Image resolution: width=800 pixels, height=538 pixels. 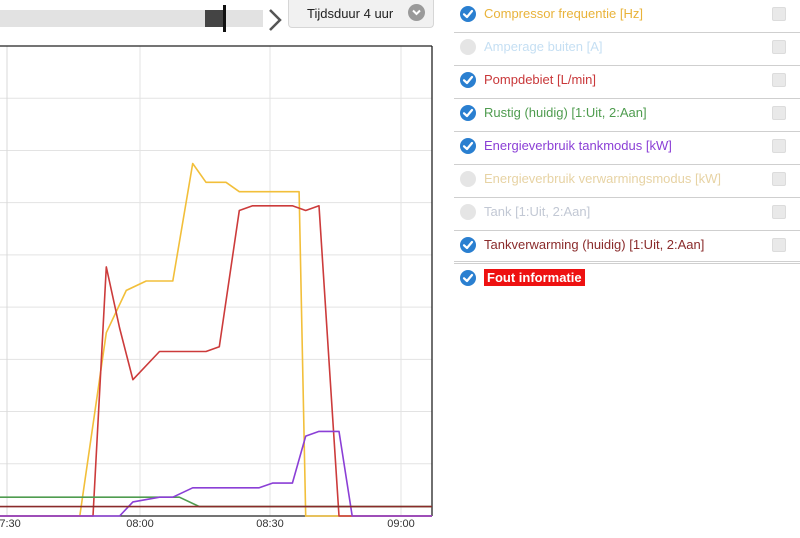 I want to click on legend-item: Tank [1:Uit, 2:Aan], so click(x=627, y=214).